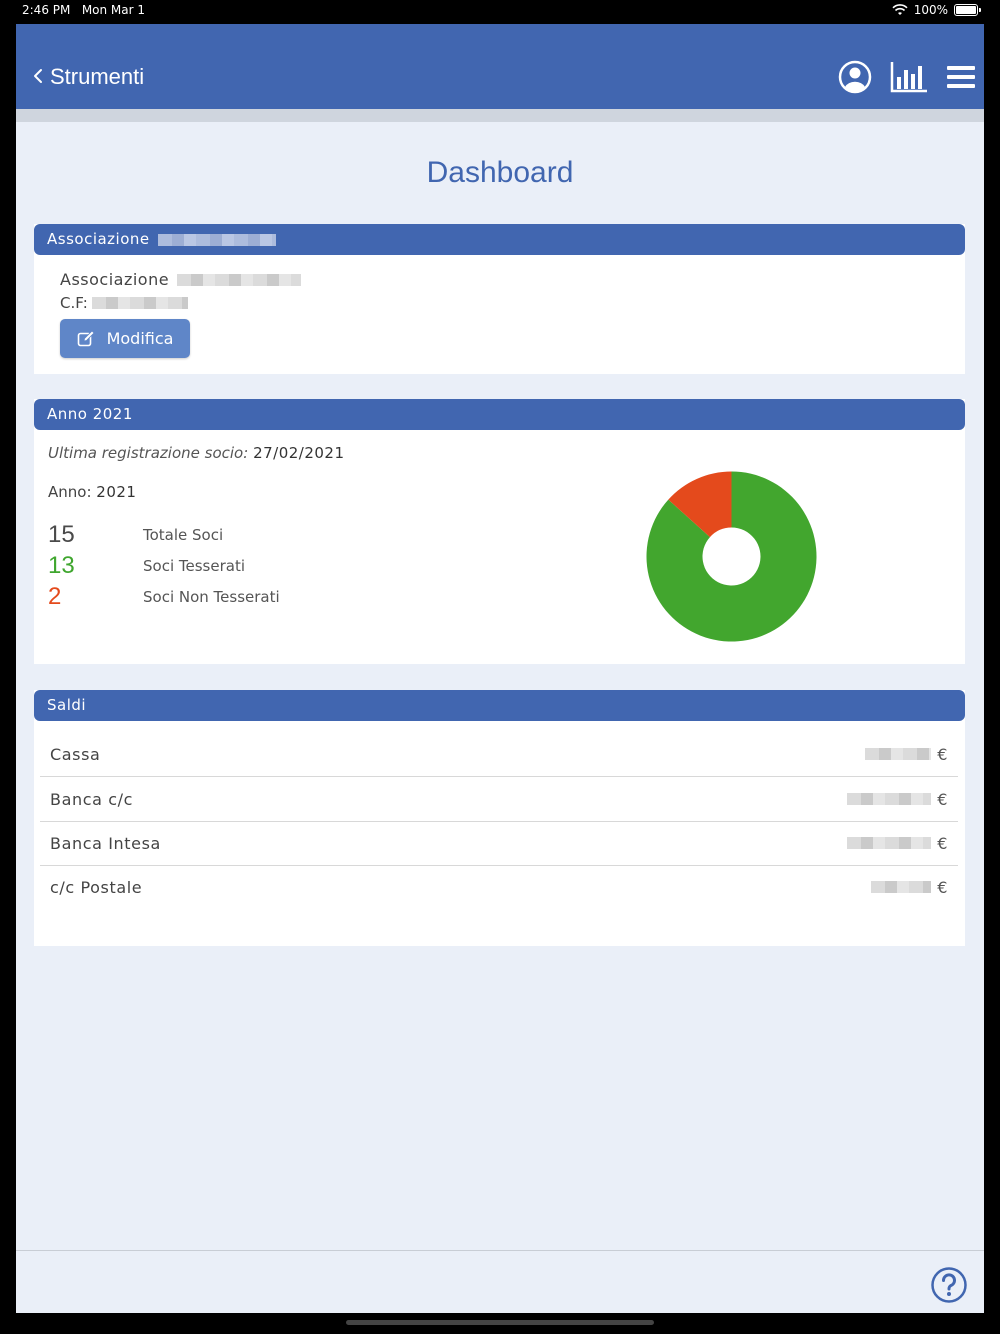  What do you see at coordinates (61, 565) in the screenshot?
I see `stat-members-card-value: 13` at bounding box center [61, 565].